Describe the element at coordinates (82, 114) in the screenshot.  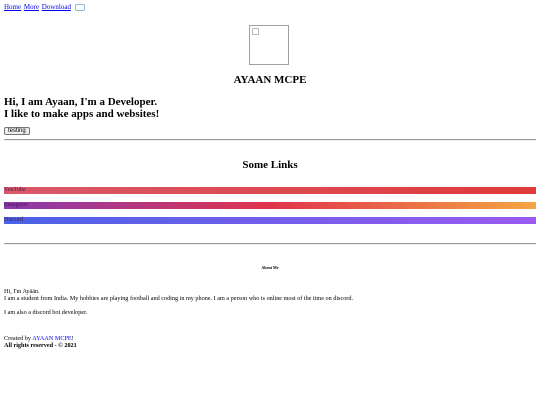
I see `intro-line-2: I like to make apps and websites!` at that location.